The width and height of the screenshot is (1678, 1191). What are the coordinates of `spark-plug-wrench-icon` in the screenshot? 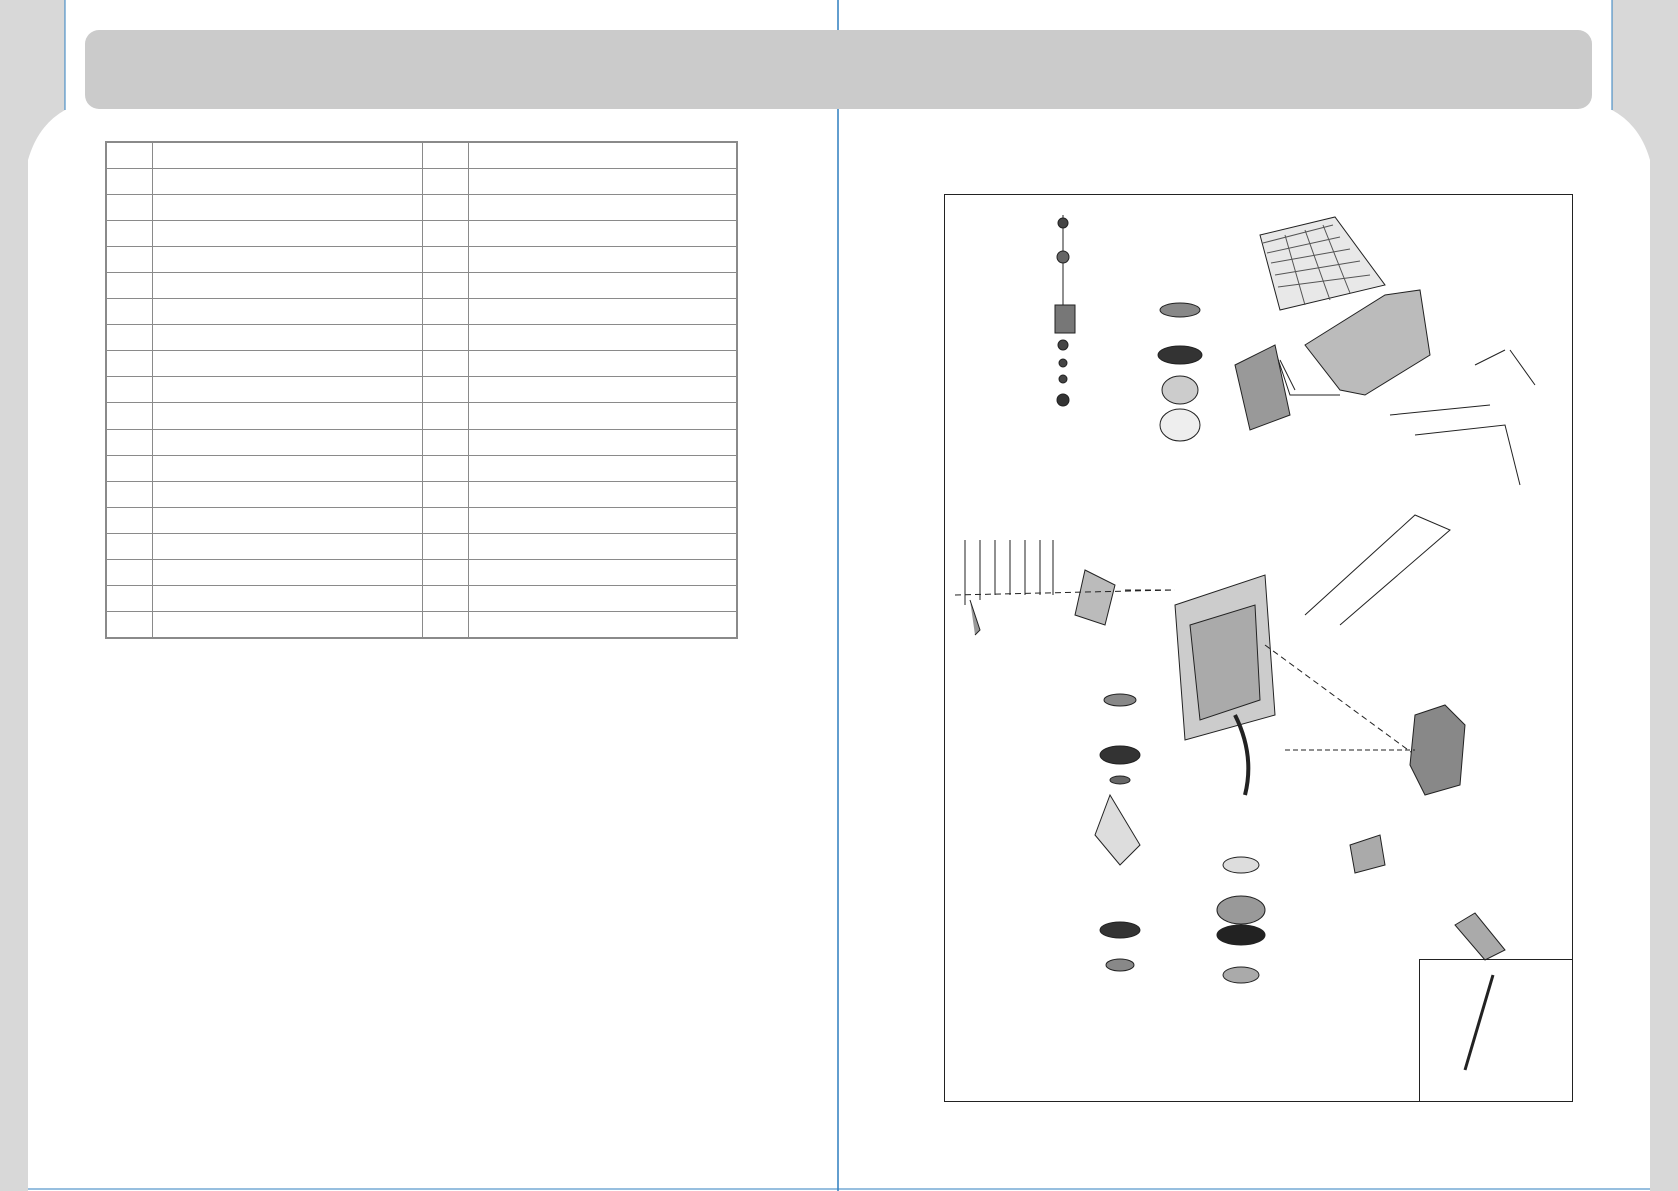 It's located at (1480, 936).